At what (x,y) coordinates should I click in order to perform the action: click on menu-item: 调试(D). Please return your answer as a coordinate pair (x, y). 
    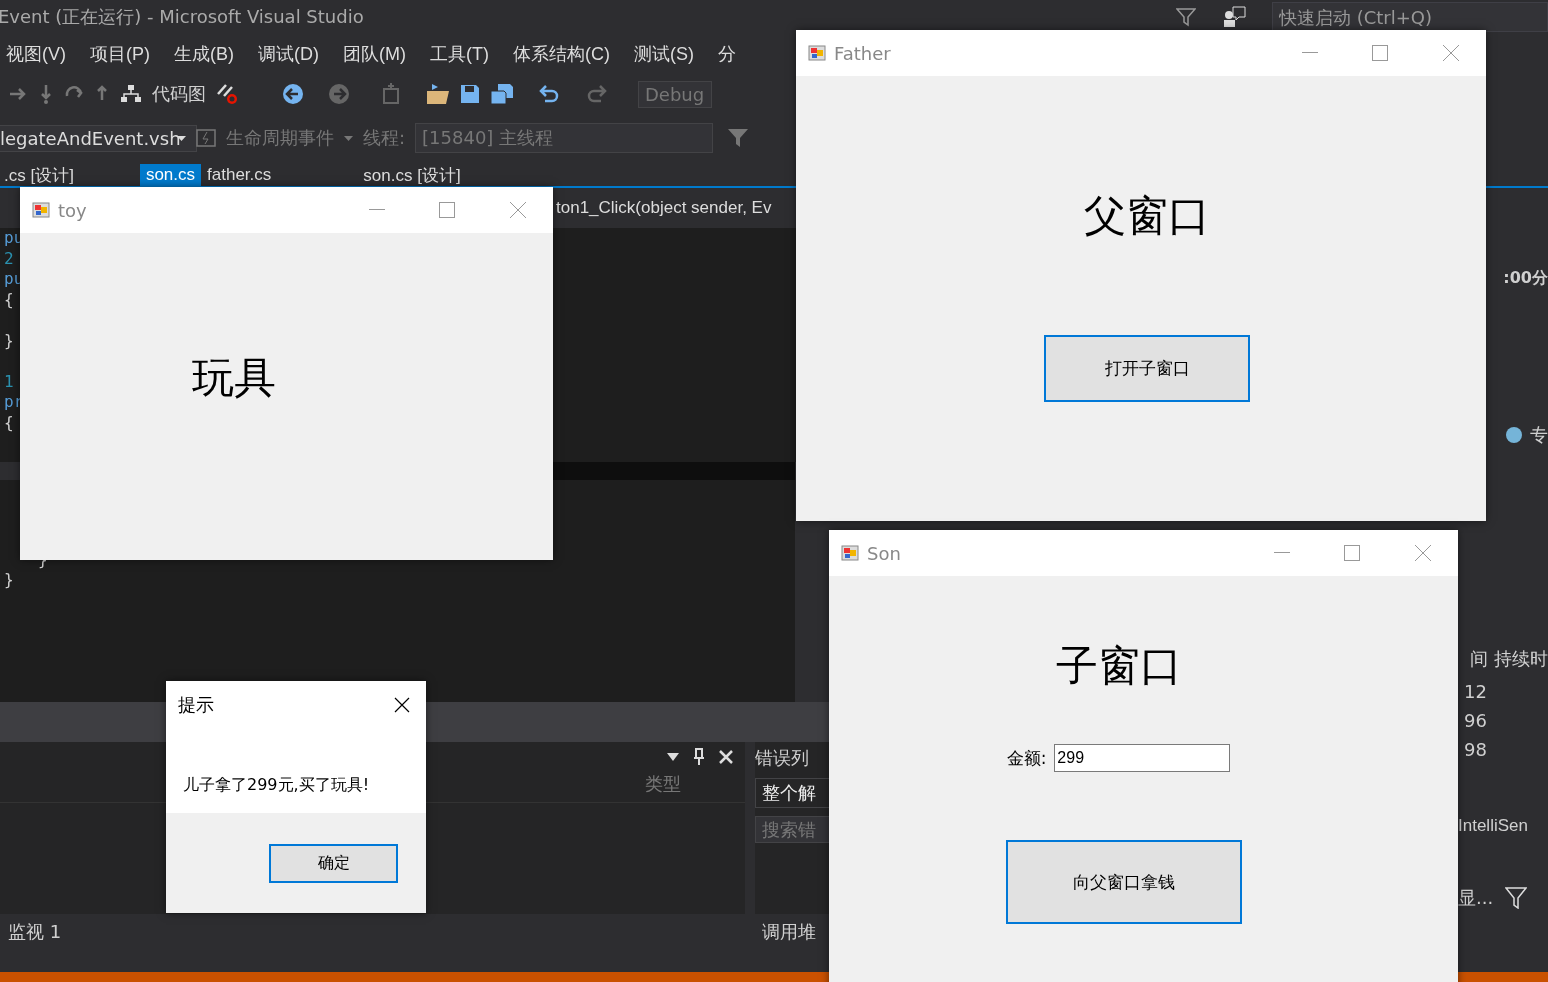
    Looking at the image, I should click on (288, 54).